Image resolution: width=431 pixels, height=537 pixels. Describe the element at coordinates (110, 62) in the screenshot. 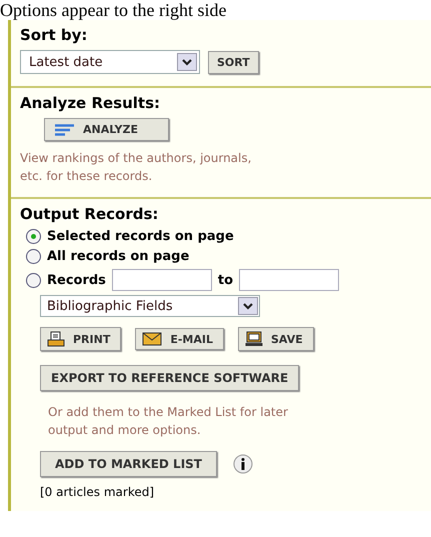

I see `sort-dropdown: Latest date` at that location.